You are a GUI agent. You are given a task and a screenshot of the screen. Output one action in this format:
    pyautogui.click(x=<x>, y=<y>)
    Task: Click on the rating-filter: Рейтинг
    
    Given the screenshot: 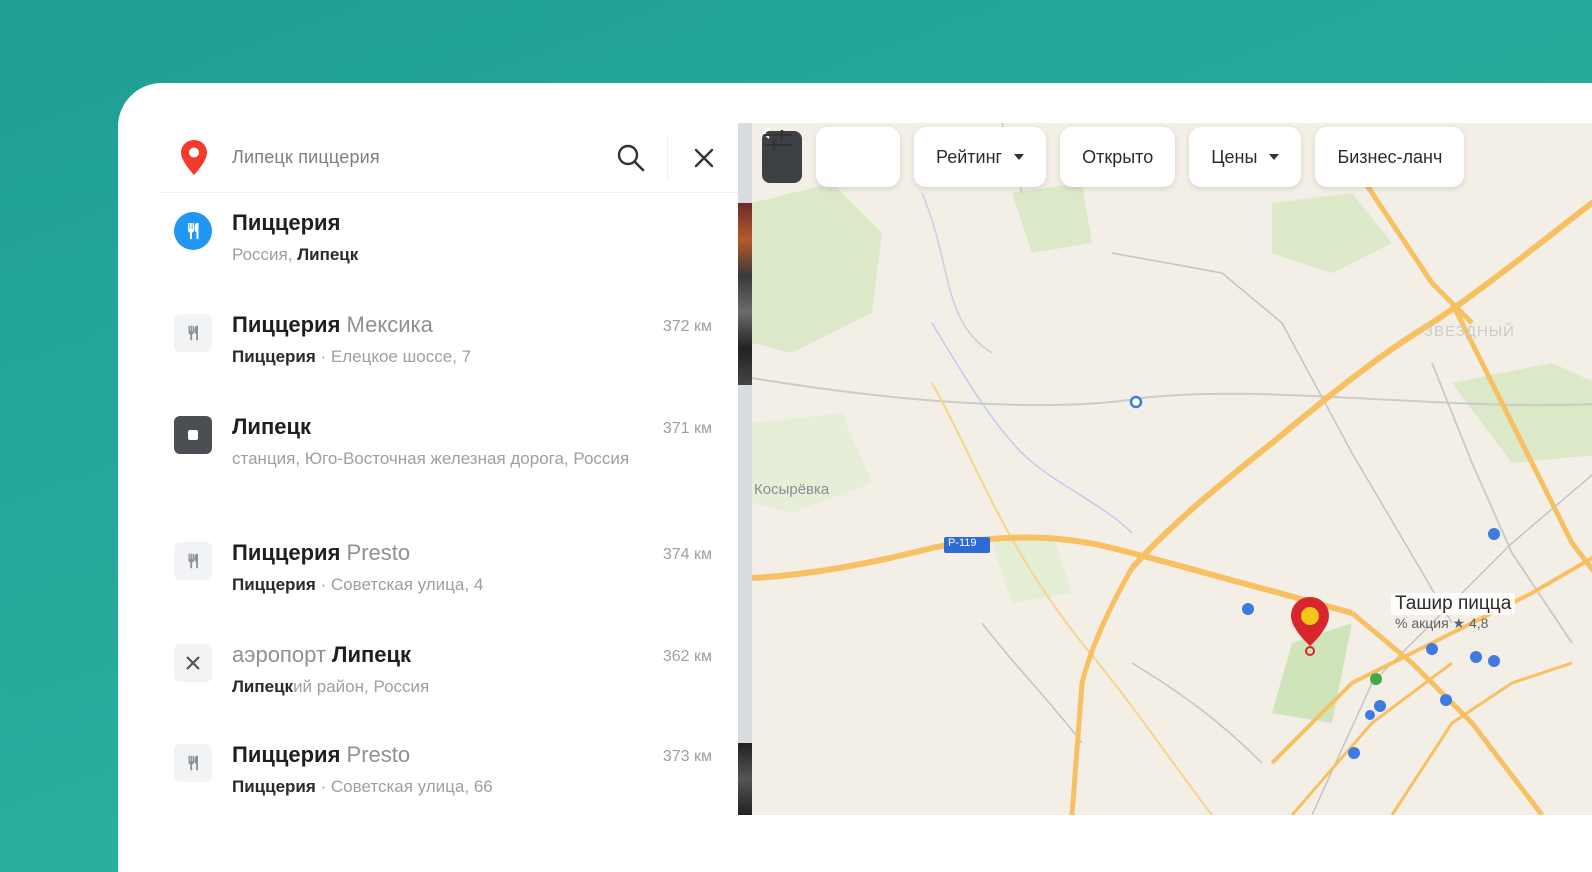 What is the action you would take?
    pyautogui.click(x=980, y=157)
    